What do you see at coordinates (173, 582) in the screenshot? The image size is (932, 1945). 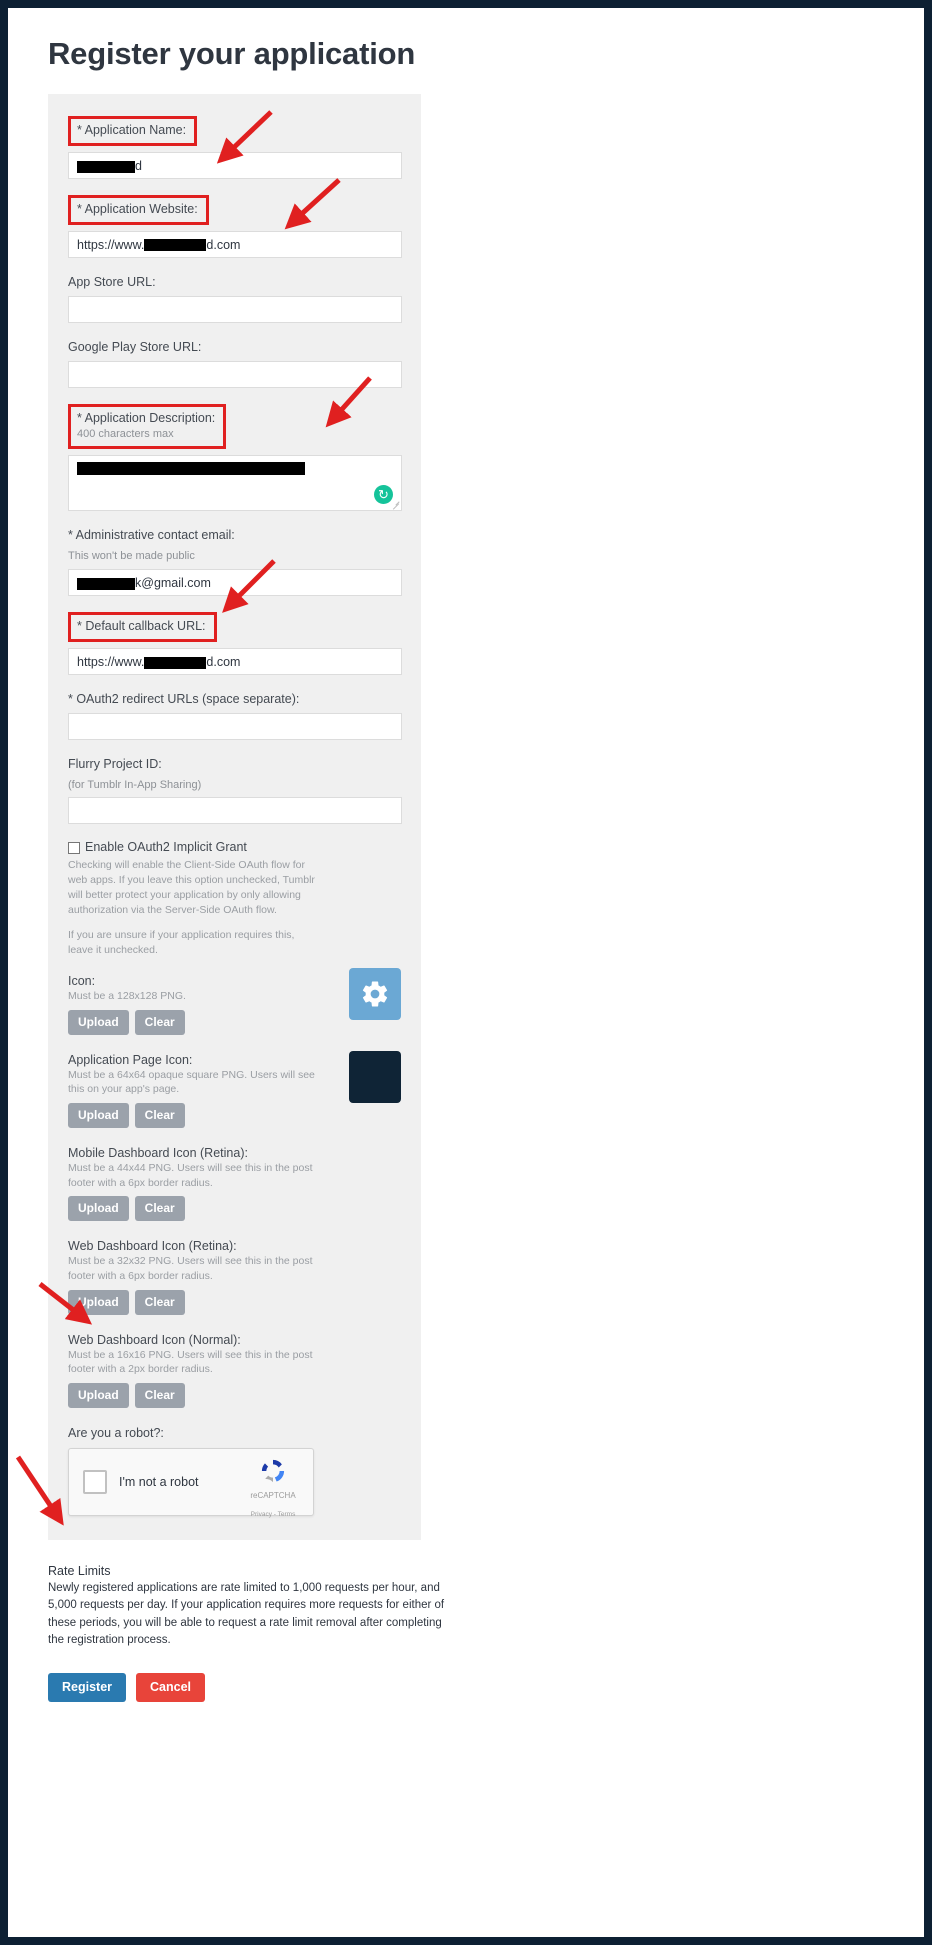 I see `admin-email-value: k@gmail.com` at bounding box center [173, 582].